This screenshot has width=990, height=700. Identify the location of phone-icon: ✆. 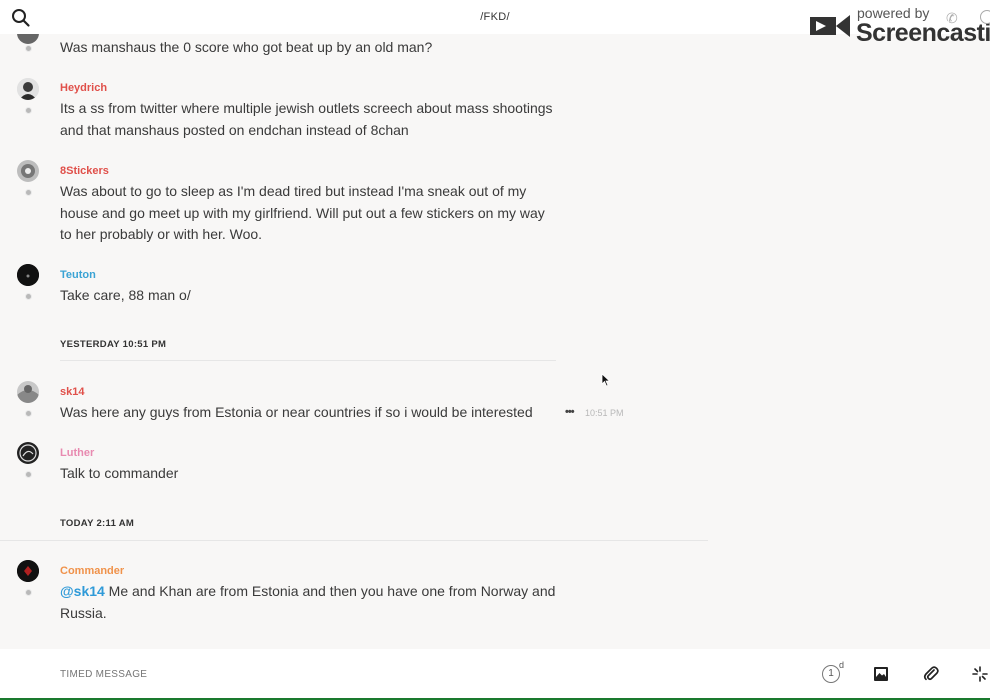
(952, 18).